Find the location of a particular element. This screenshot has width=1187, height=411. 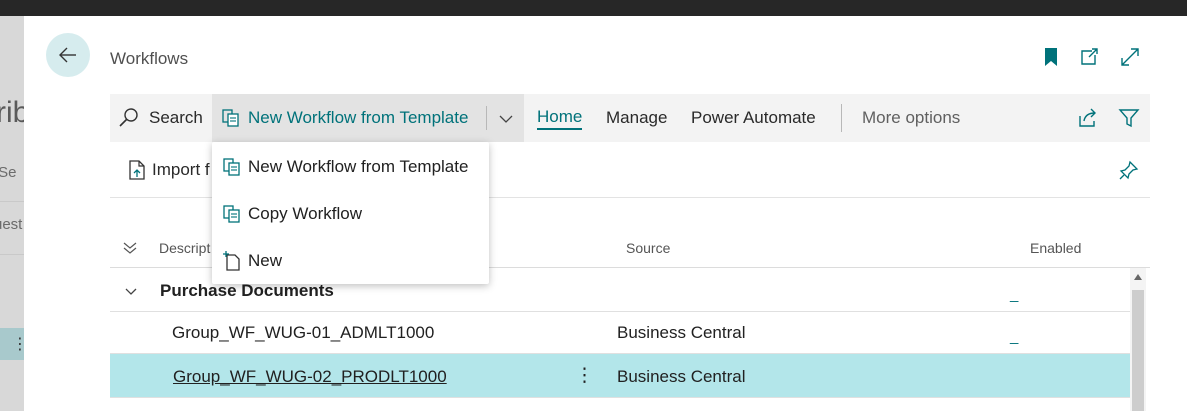

tab-power-automate: Power Automate is located at coordinates (753, 118).